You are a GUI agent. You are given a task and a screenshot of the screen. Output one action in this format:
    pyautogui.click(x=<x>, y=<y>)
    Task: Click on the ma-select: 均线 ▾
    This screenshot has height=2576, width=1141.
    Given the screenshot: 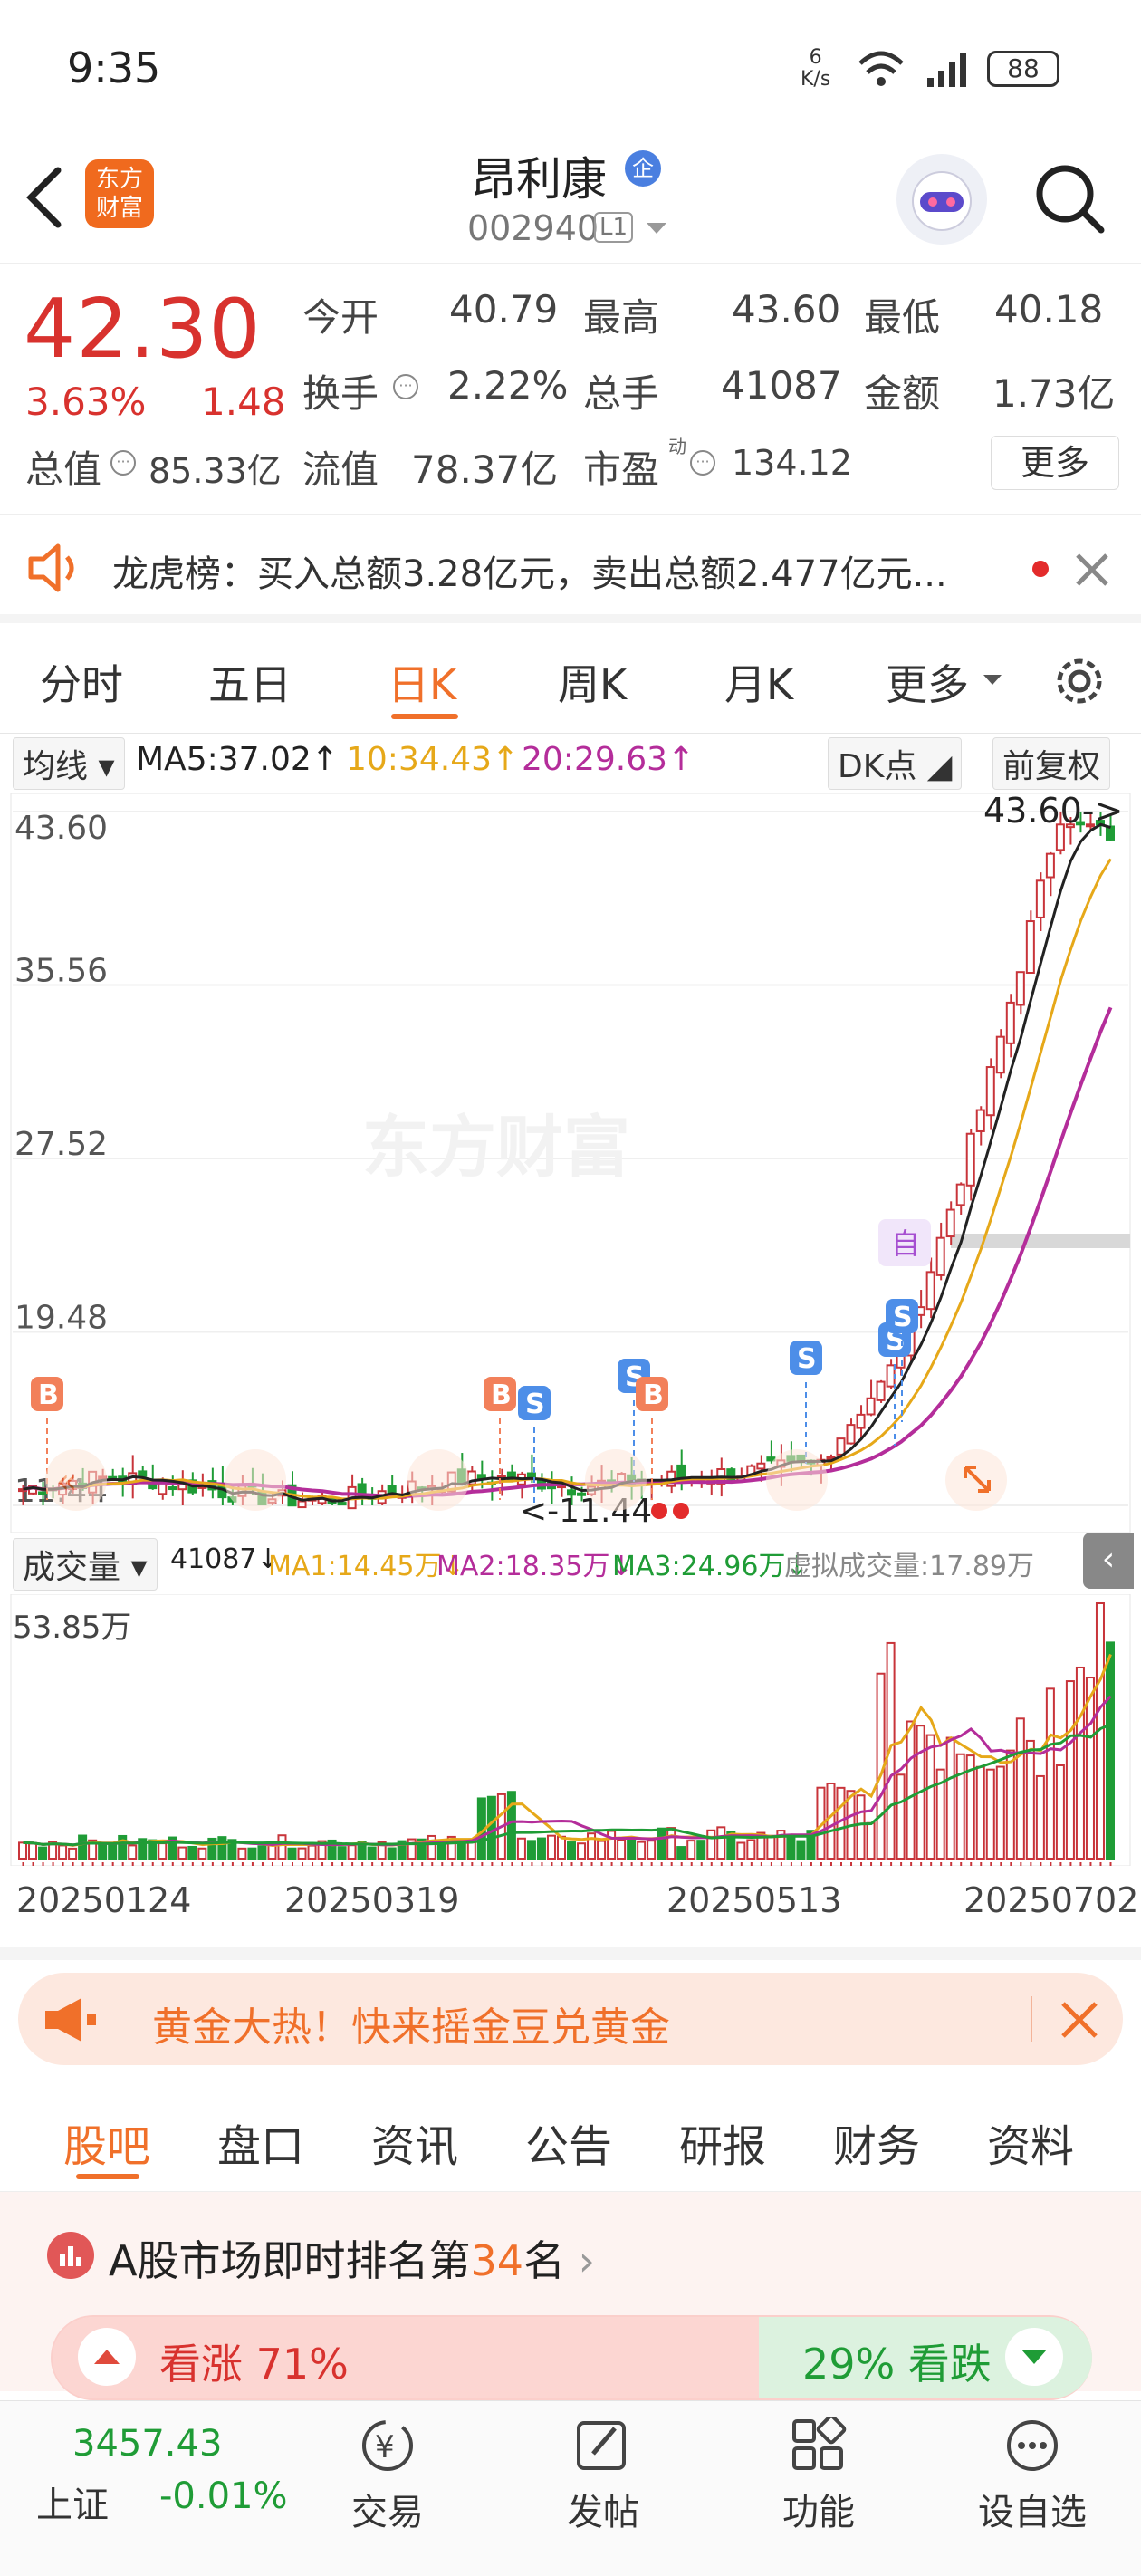 What is the action you would take?
    pyautogui.click(x=69, y=763)
    